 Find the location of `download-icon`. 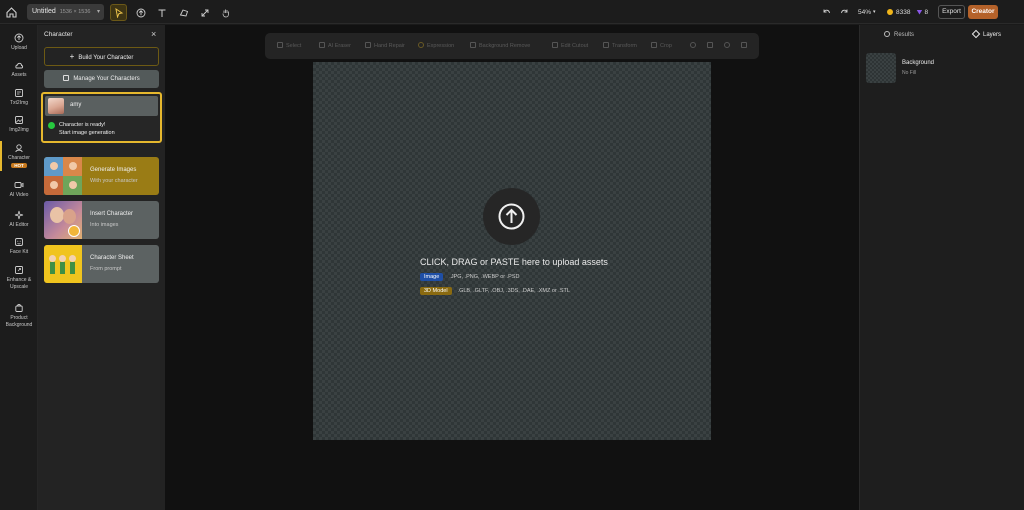

download-icon is located at coordinates (745, 46).